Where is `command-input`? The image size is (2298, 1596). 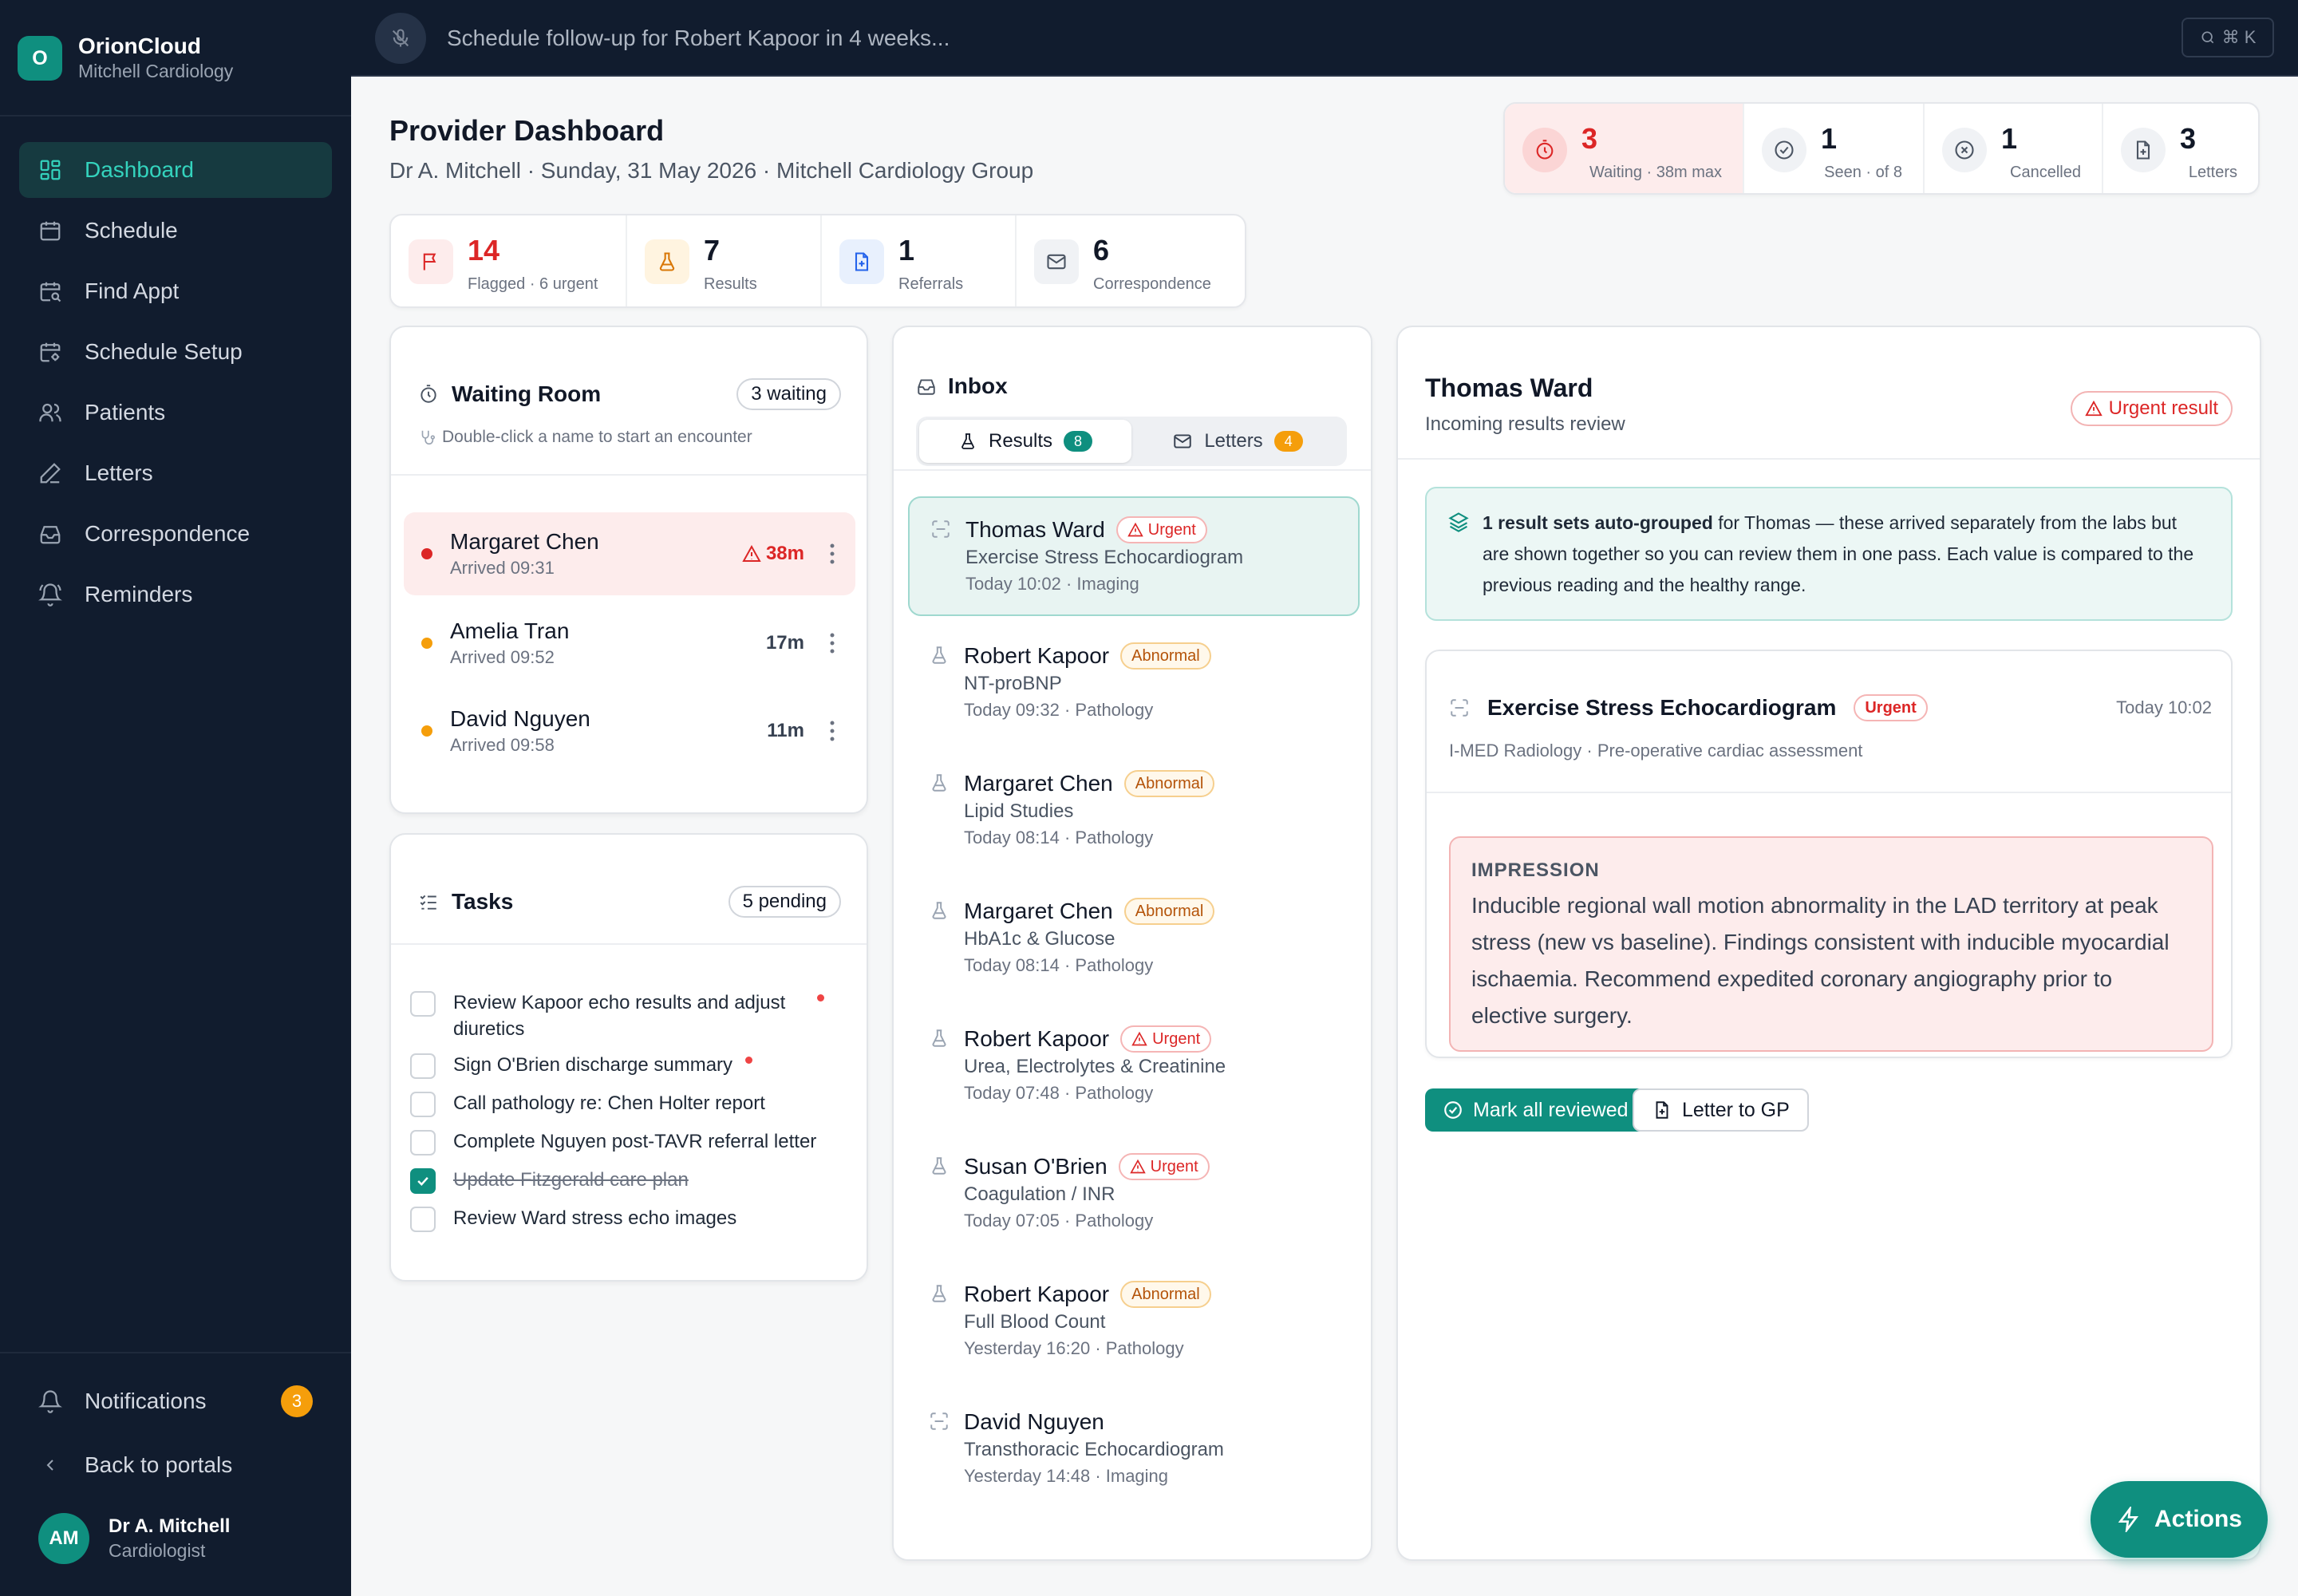 command-input is located at coordinates (1165, 38).